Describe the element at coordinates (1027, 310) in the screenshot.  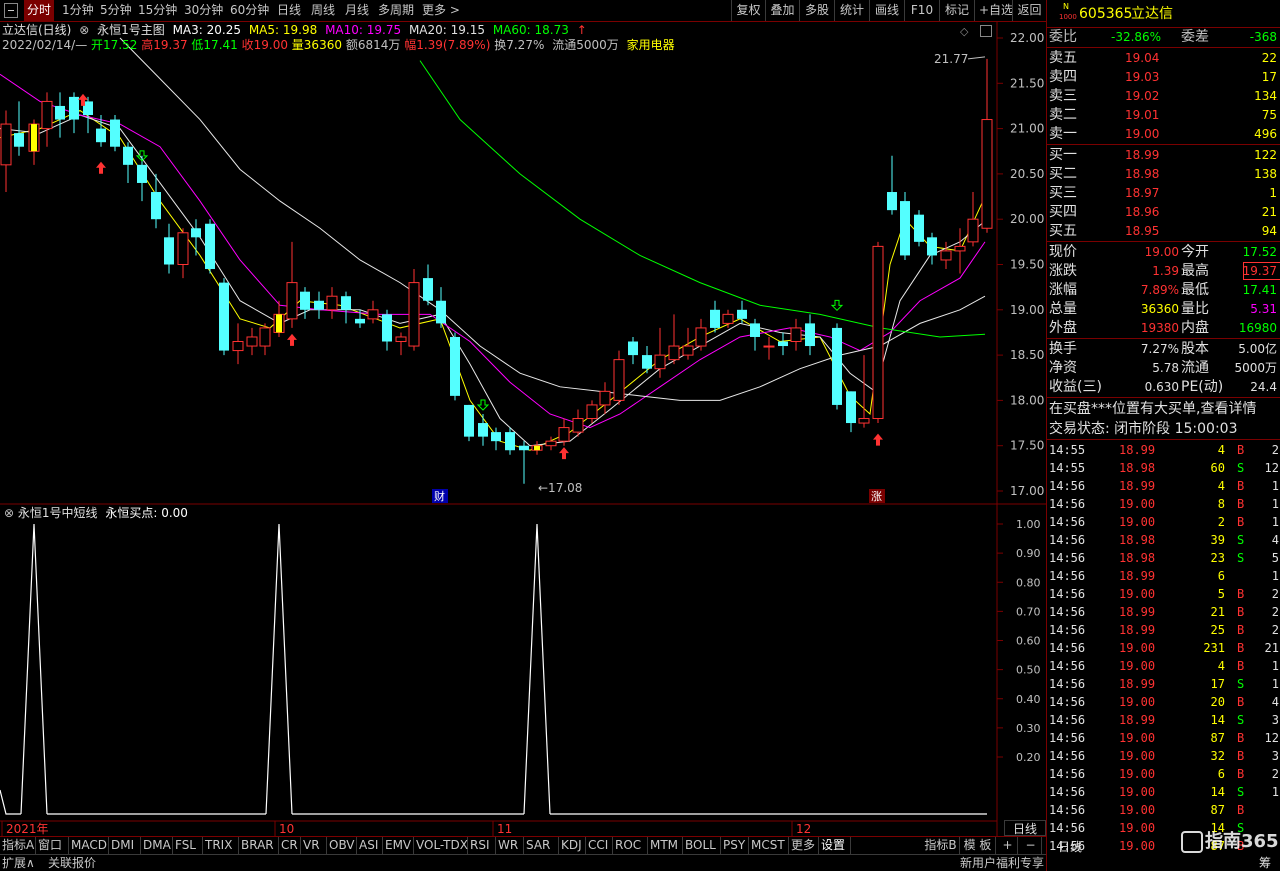
I see `price-tick-label: 19.00` at that location.